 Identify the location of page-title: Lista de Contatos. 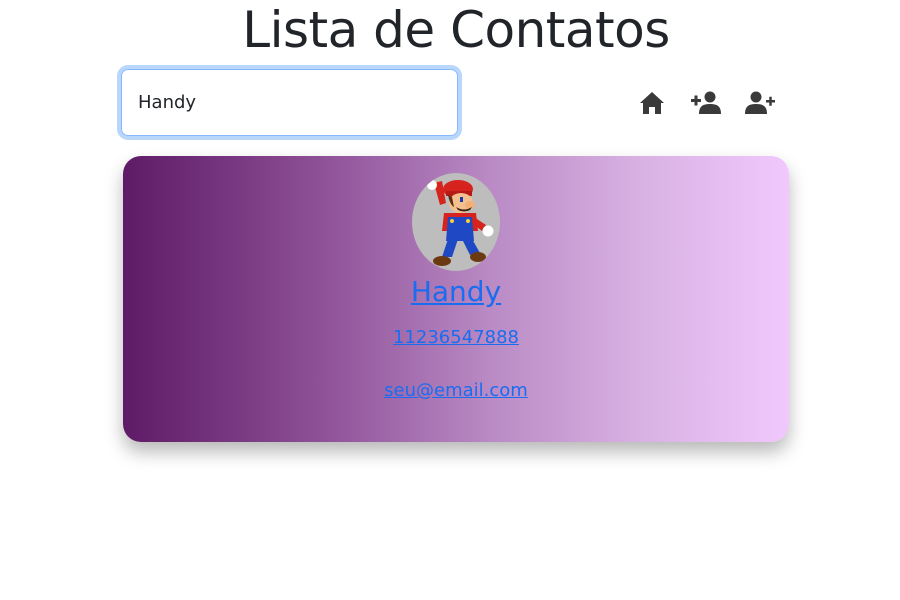
(456, 30).